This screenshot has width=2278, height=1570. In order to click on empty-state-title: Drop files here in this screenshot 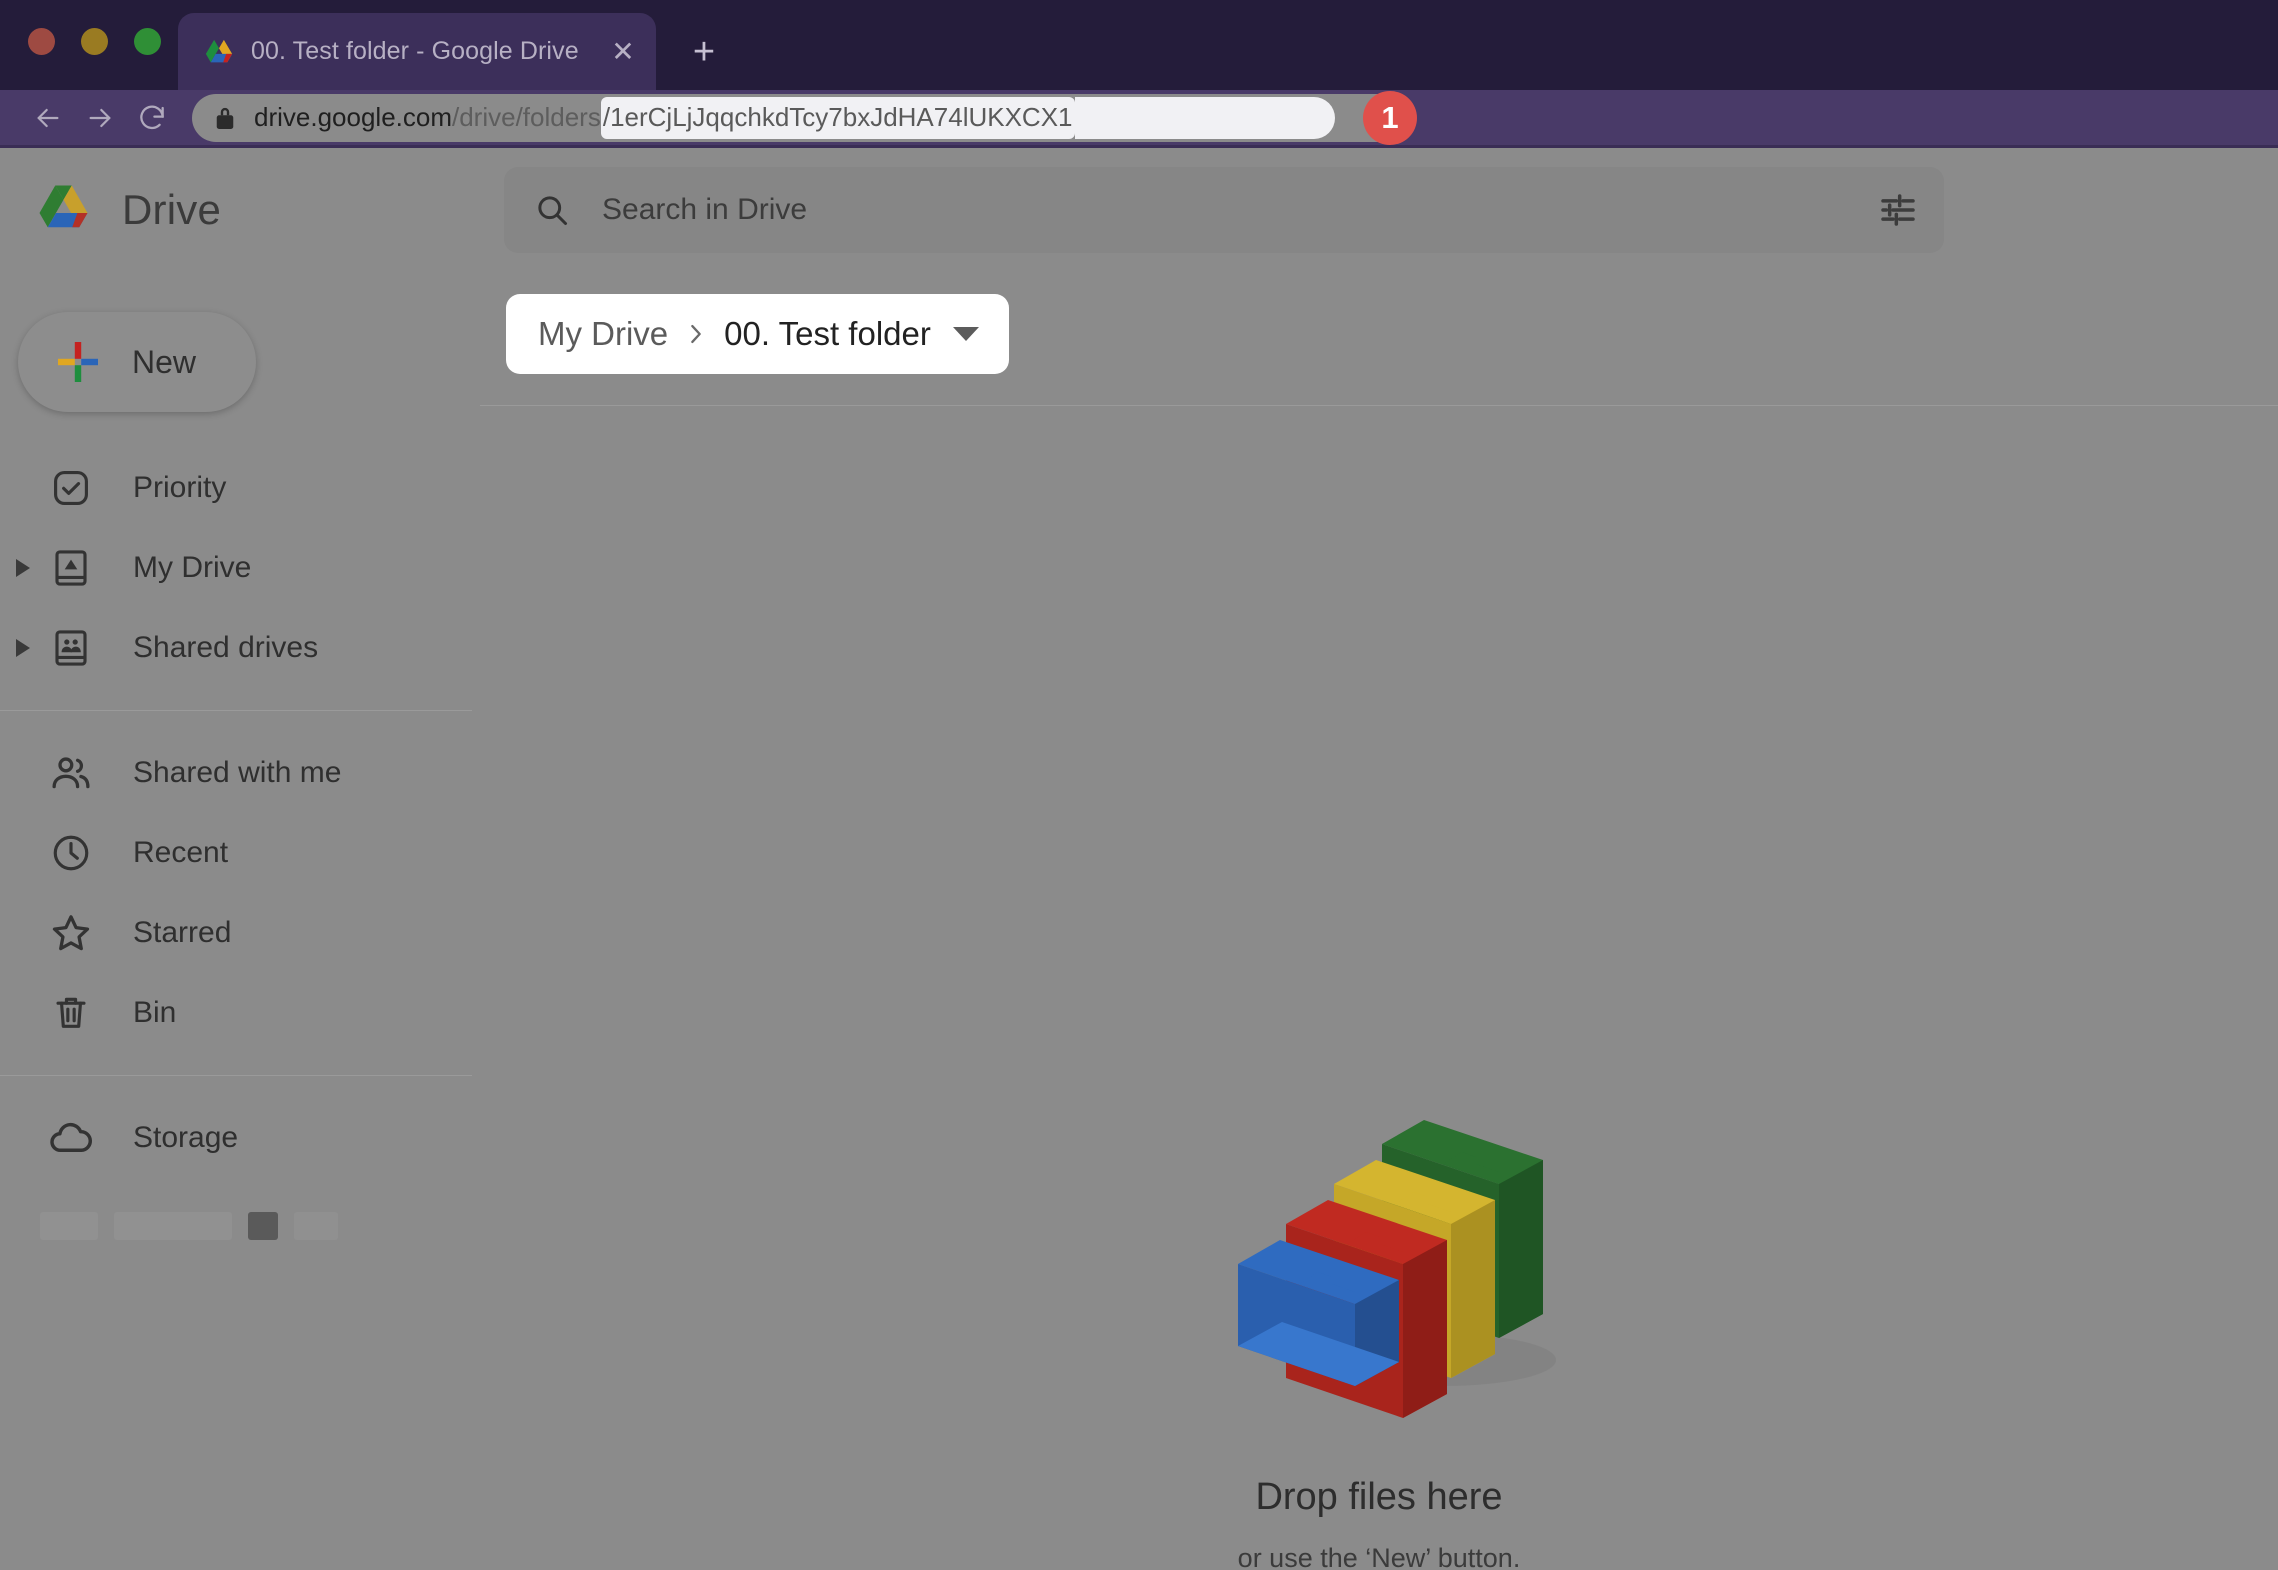, I will do `click(1379, 1497)`.